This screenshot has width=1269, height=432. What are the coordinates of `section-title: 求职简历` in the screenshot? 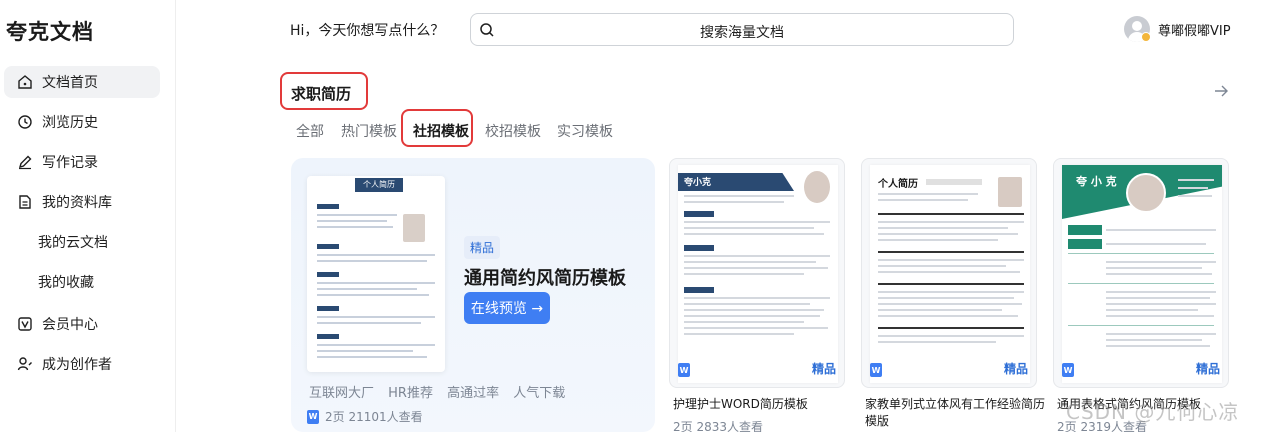 It's located at (324, 91).